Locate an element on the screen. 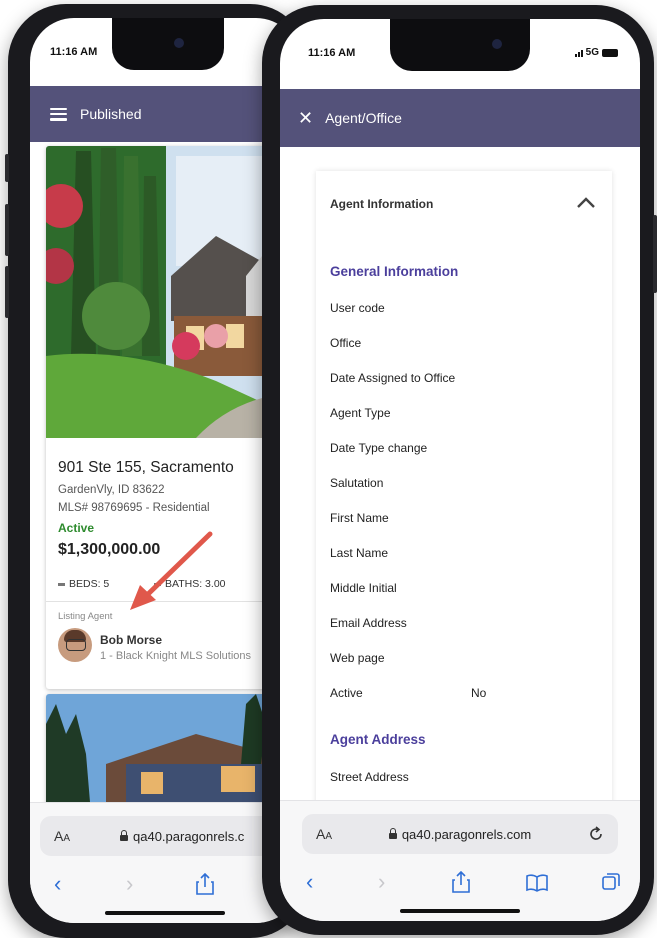 This screenshot has height=938, width=657. agent-avatar is located at coordinates (75, 645).